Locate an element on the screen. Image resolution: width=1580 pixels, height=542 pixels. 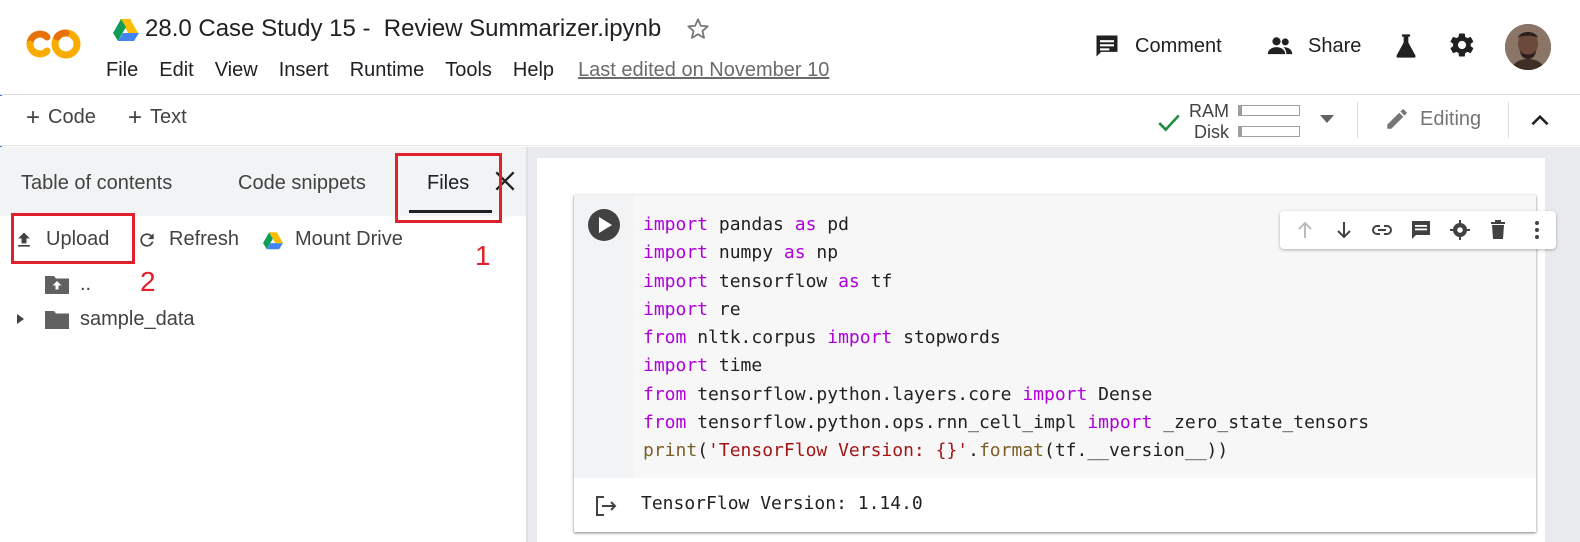
add-text-button: + Text is located at coordinates (157, 117).